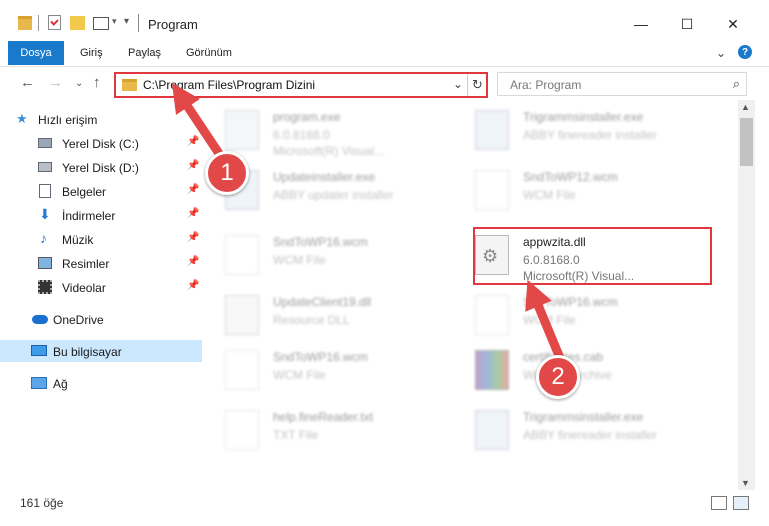  What do you see at coordinates (45, 191) in the screenshot?
I see `documents-icon` at bounding box center [45, 191].